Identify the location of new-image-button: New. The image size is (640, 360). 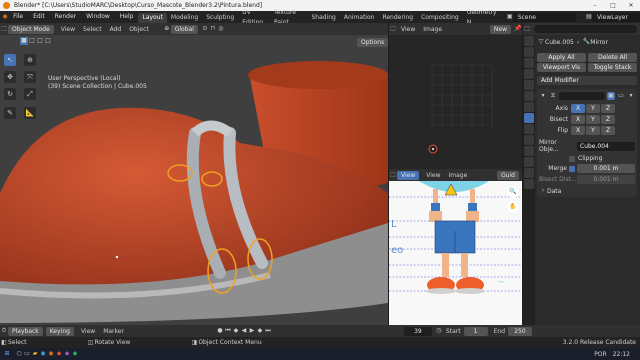
(500, 29).